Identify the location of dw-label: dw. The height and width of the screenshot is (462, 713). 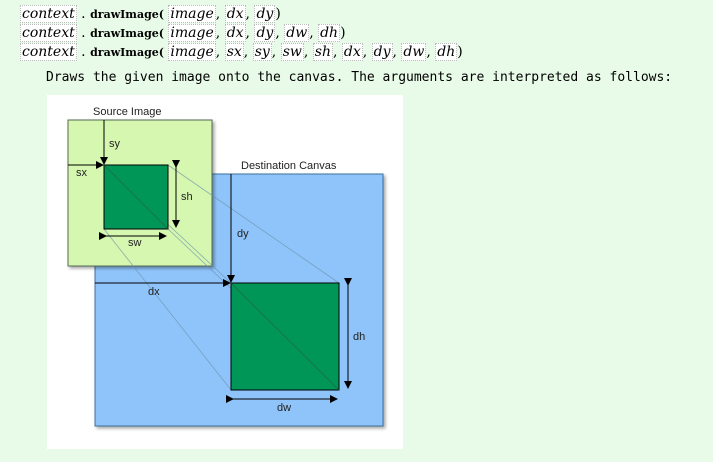
(284, 408).